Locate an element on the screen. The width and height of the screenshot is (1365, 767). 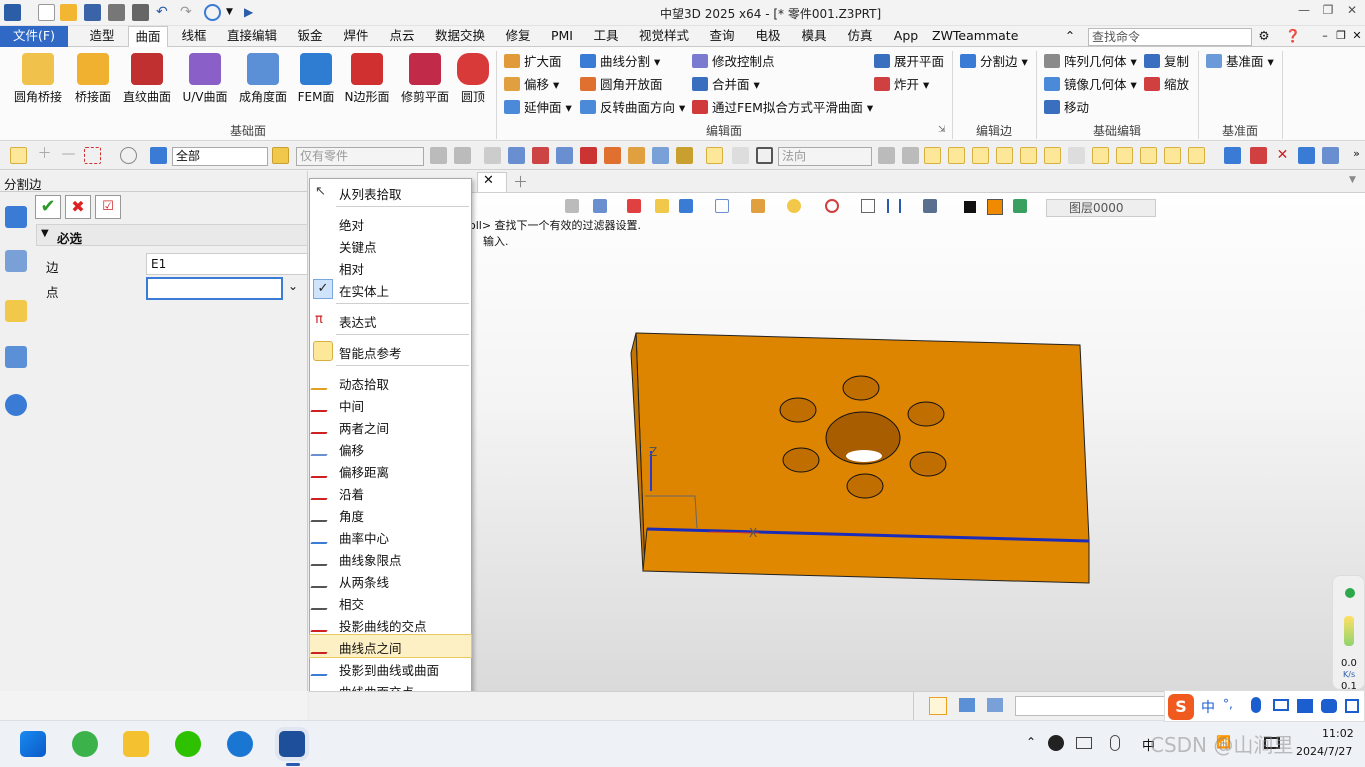
part-filter-icon is located at coordinates (280, 155).